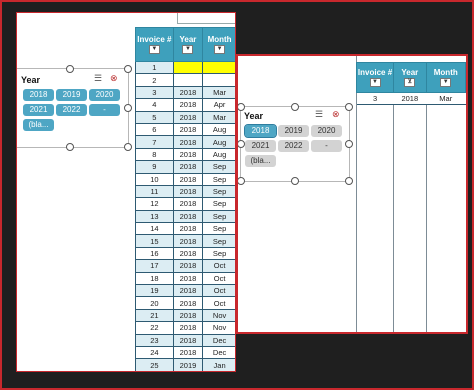  What do you see at coordinates (185, 229) in the screenshot?
I see `table-row: 14 2018 Sep` at bounding box center [185, 229].